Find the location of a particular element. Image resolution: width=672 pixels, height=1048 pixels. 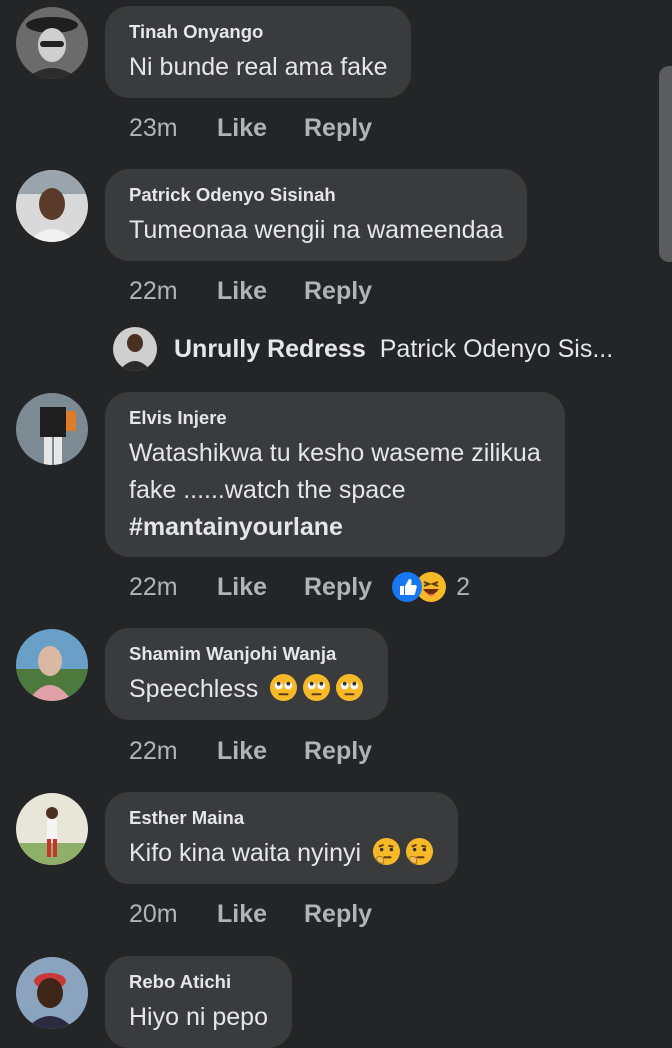

comment-bubble: Esther Maina Kifo kina waita nyinyi is located at coordinates (282, 838).